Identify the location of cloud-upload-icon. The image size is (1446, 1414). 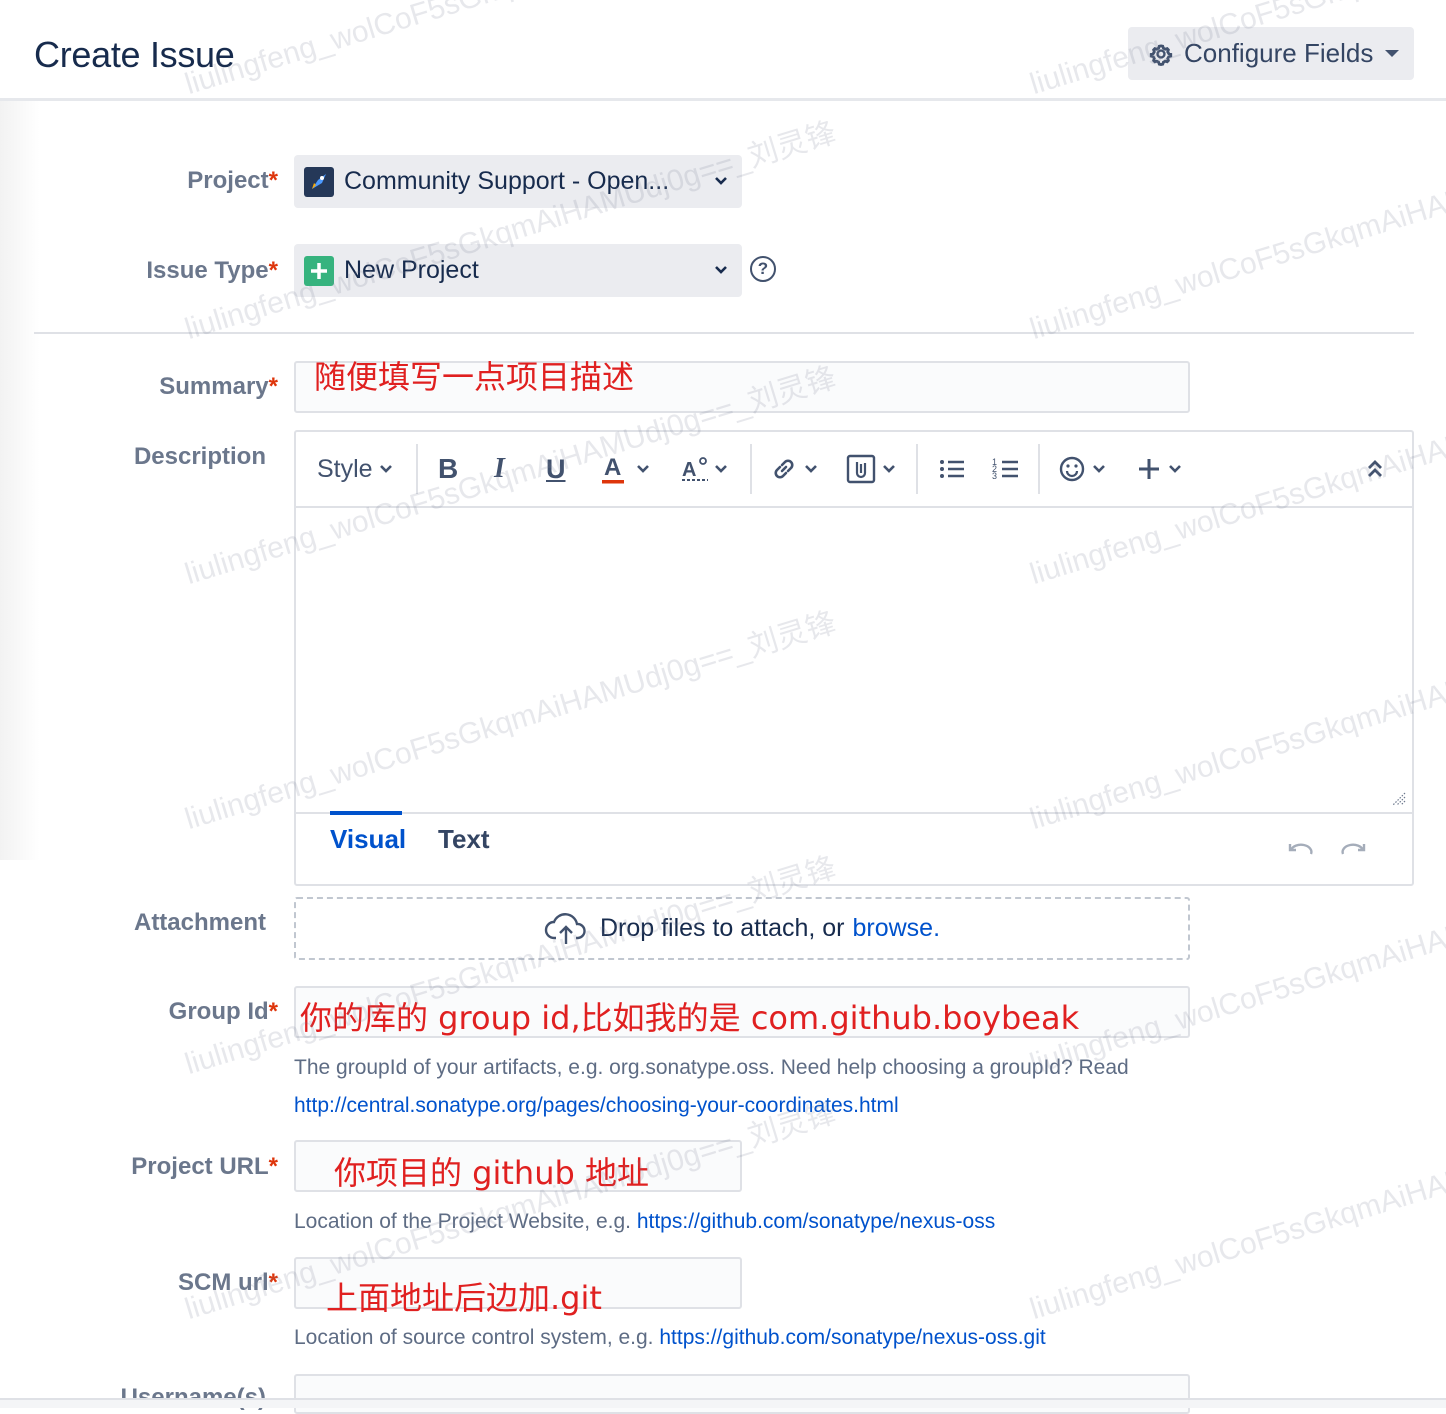
(565, 928).